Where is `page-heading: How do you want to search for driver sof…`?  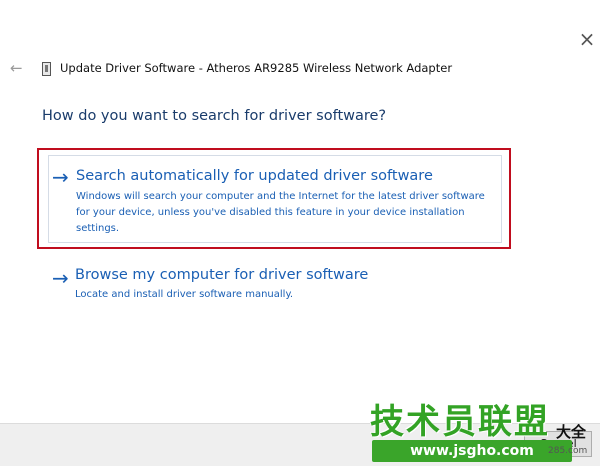 page-heading: How do you want to search for driver sof… is located at coordinates (214, 116).